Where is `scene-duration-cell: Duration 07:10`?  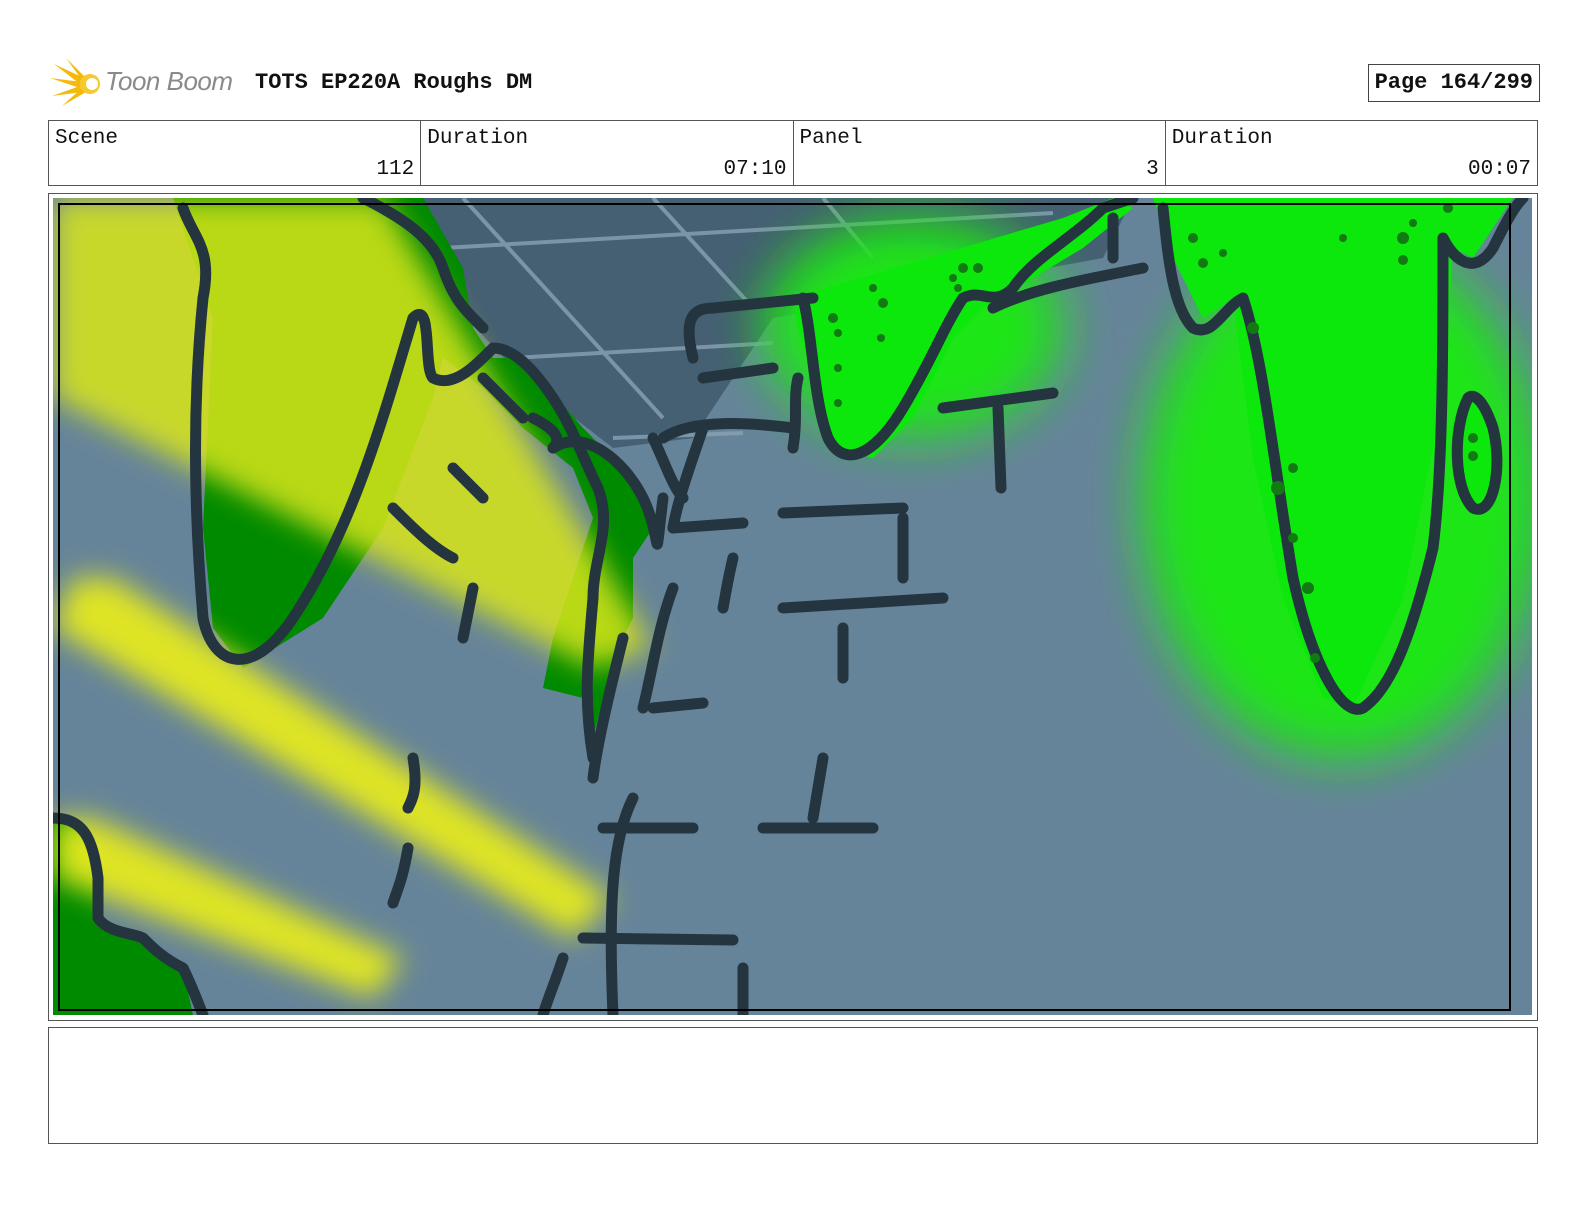 scene-duration-cell: Duration 07:10 is located at coordinates (607, 153).